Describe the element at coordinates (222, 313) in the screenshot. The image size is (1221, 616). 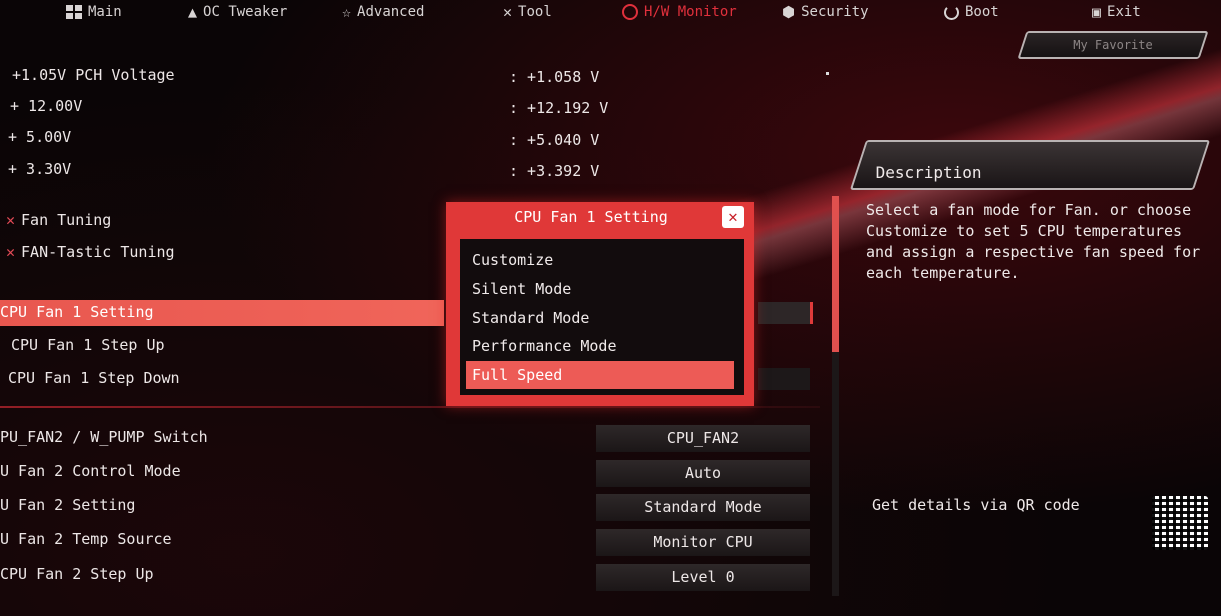
I see `cpu-fan1-setting-row: CPU Fan 1 Setting` at that location.